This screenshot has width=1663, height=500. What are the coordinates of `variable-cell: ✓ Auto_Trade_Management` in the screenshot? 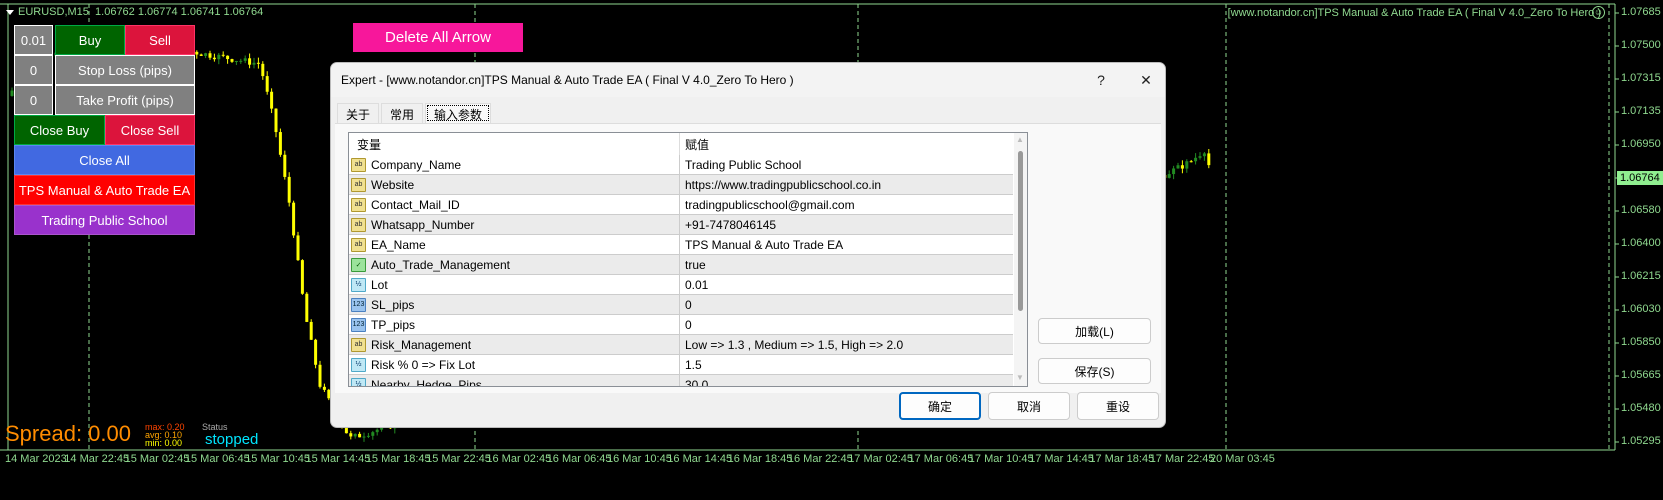 It's located at (514, 264).